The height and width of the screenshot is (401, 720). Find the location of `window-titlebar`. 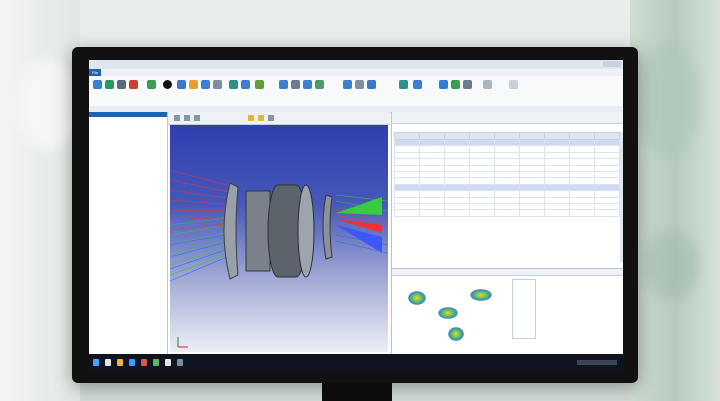

window-titlebar is located at coordinates (356, 64).